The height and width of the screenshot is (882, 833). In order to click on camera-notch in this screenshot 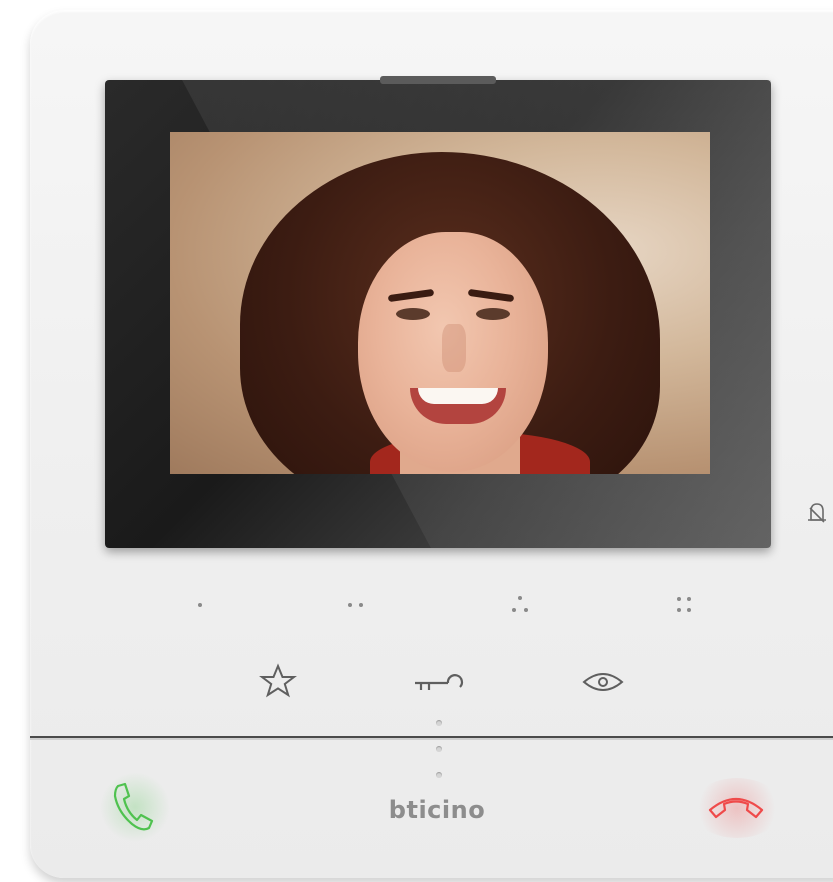, I will do `click(438, 80)`.